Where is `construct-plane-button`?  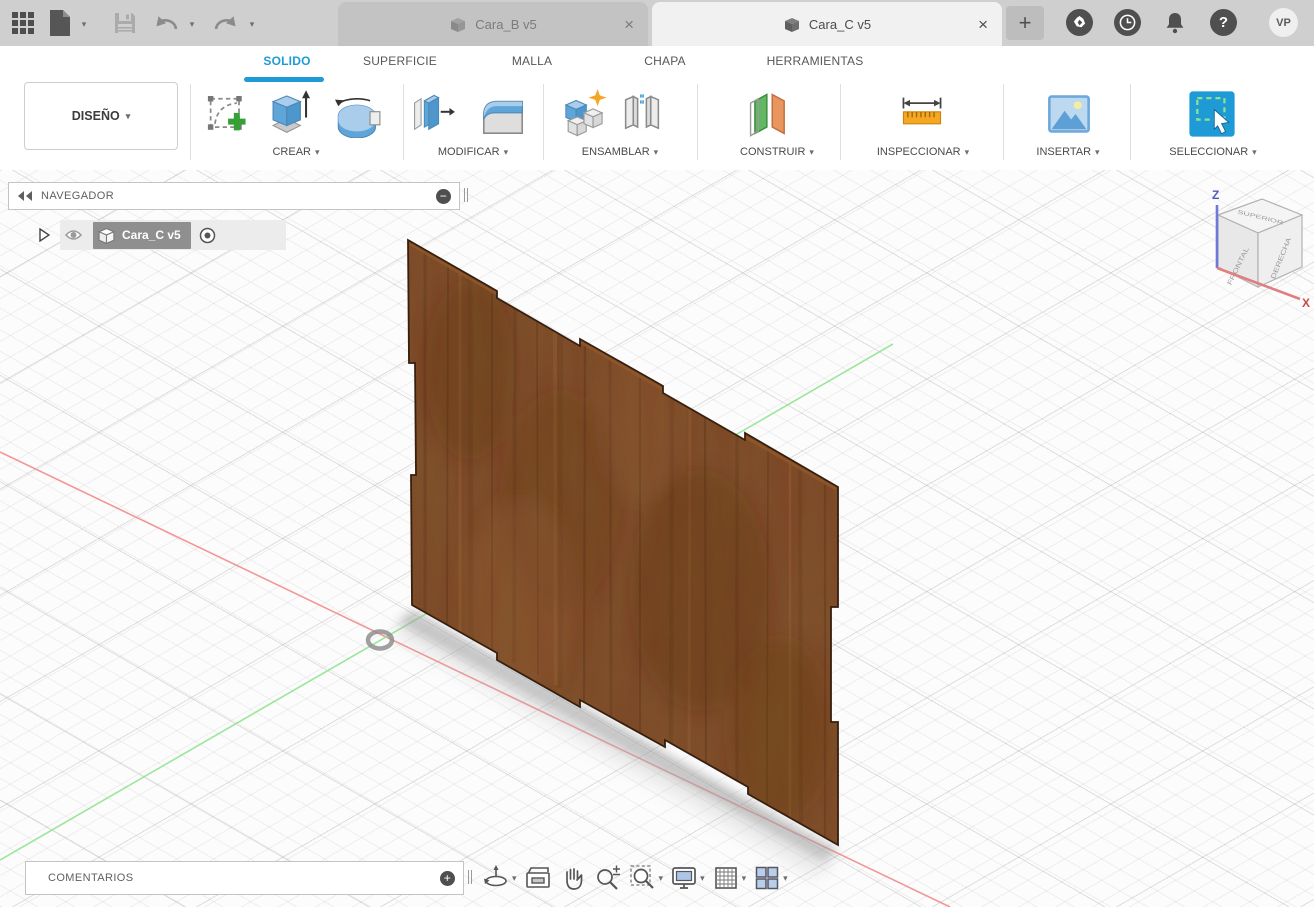
construct-plane-button is located at coordinates (769, 116).